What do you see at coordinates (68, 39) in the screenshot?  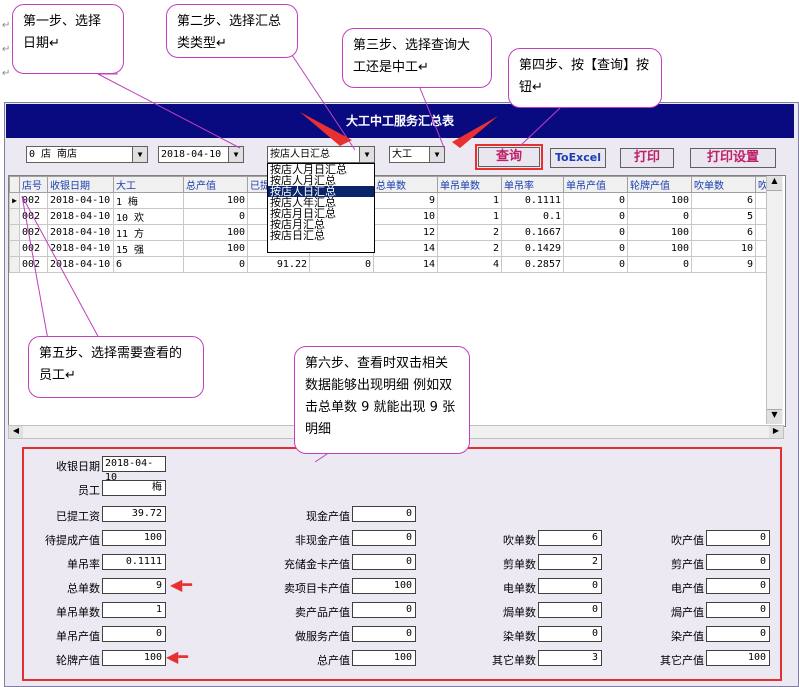 I see `callout-step1: 第一步、选择日期↵` at bounding box center [68, 39].